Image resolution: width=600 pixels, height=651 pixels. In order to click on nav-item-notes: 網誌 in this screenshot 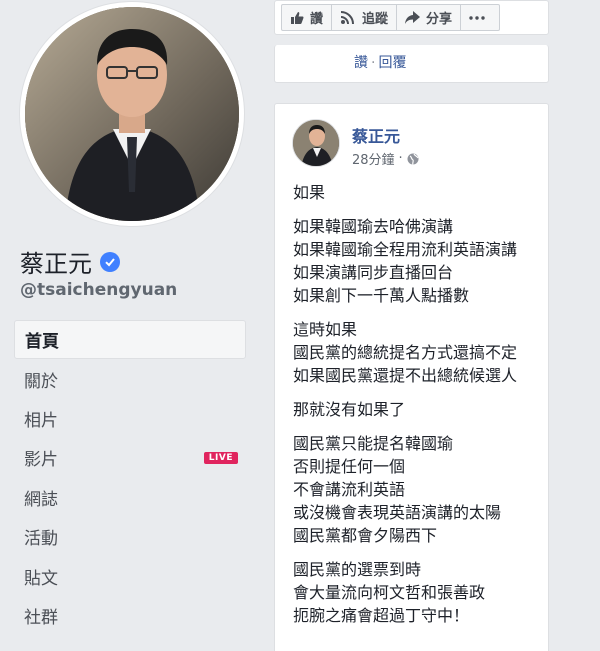, I will do `click(130, 497)`.